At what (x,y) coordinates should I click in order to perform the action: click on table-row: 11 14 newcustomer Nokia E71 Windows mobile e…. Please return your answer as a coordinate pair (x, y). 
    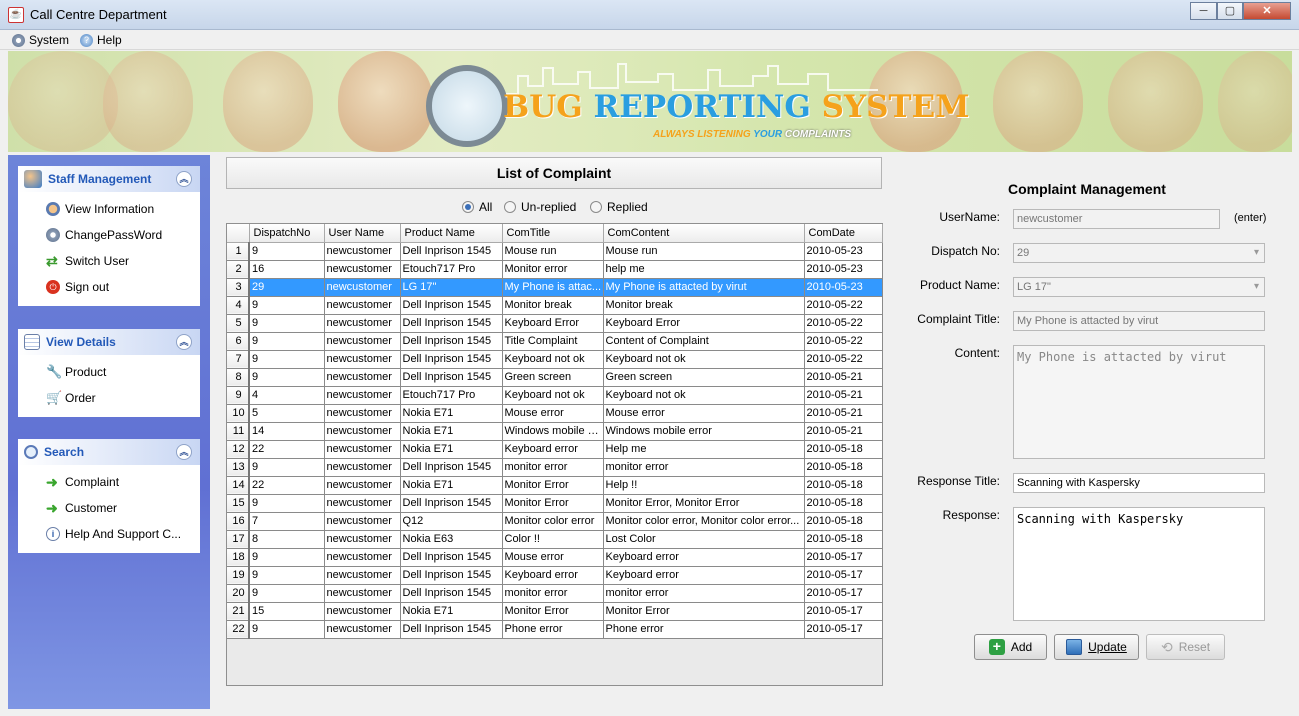
    Looking at the image, I should click on (555, 431).